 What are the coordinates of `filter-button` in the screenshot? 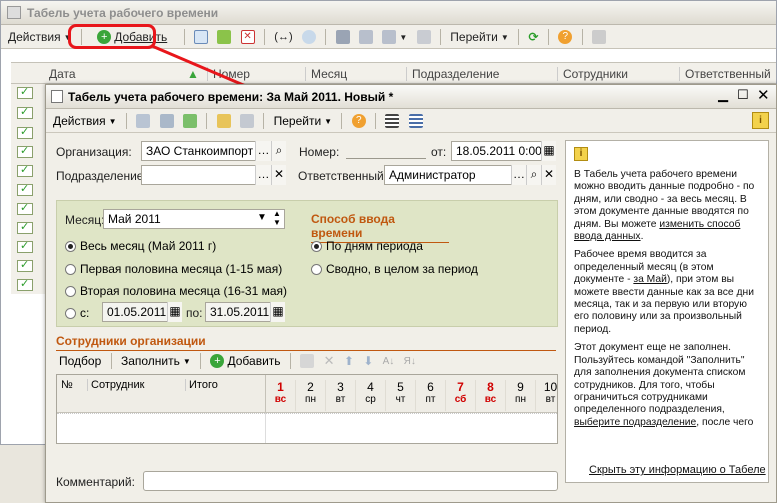 It's located at (343, 37).